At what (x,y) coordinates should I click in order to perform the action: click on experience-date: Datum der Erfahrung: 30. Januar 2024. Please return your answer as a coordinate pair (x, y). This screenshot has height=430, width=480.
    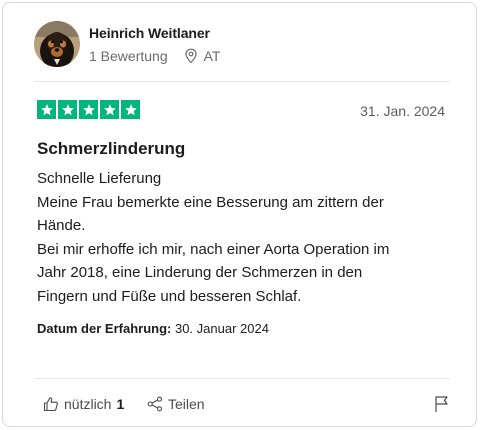
    Looking at the image, I should click on (153, 328).